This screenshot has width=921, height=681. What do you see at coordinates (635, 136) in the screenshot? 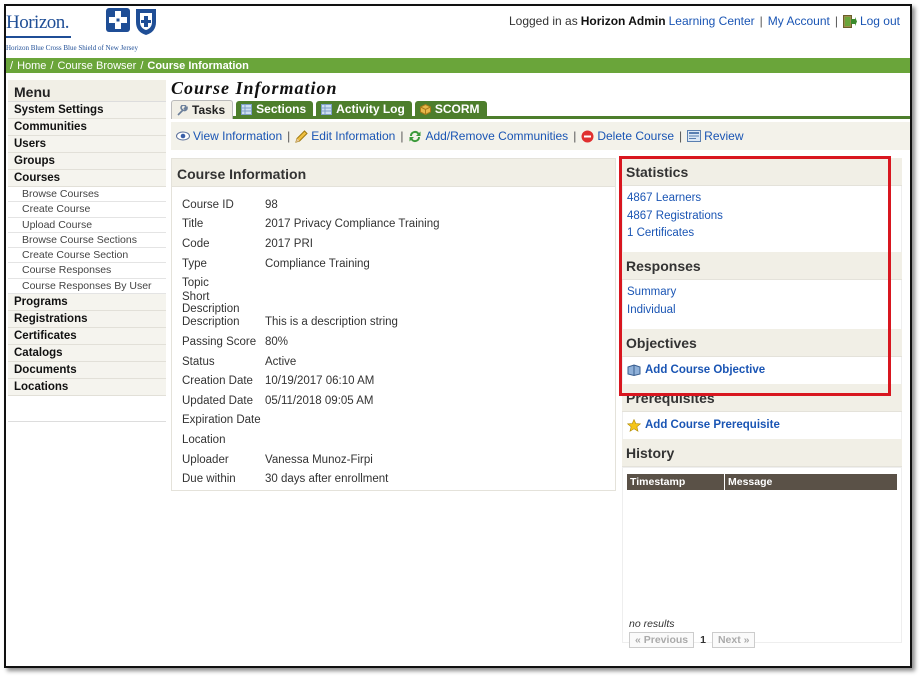
I see `delete-course-link: Delete Course` at bounding box center [635, 136].